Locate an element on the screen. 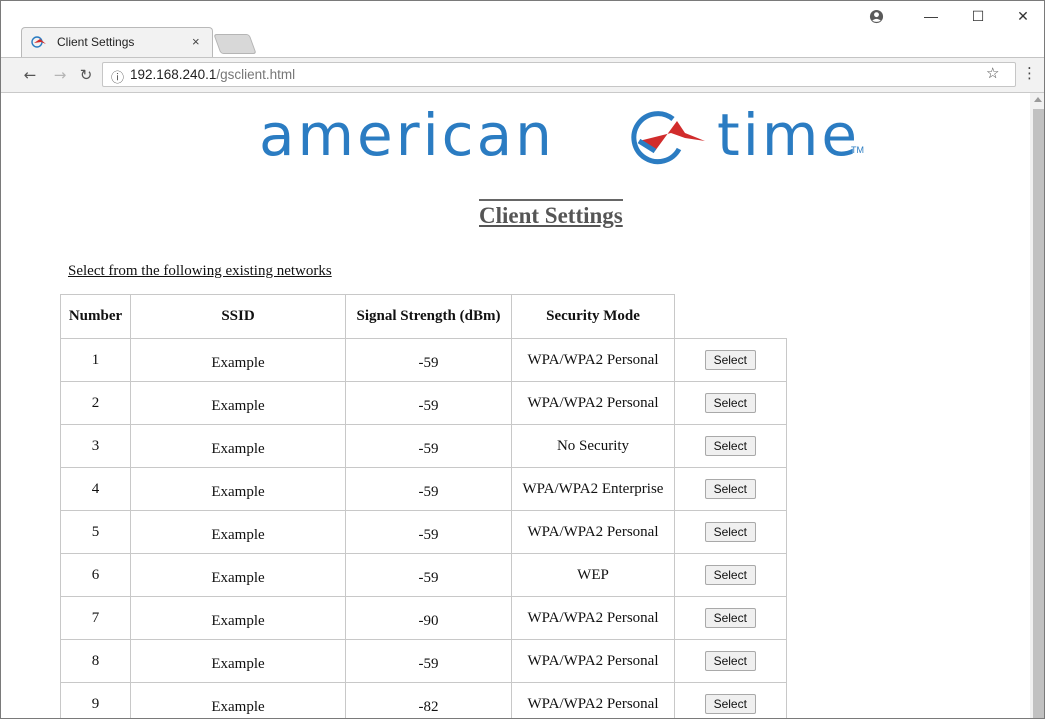  header-number: Number is located at coordinates (95, 316).